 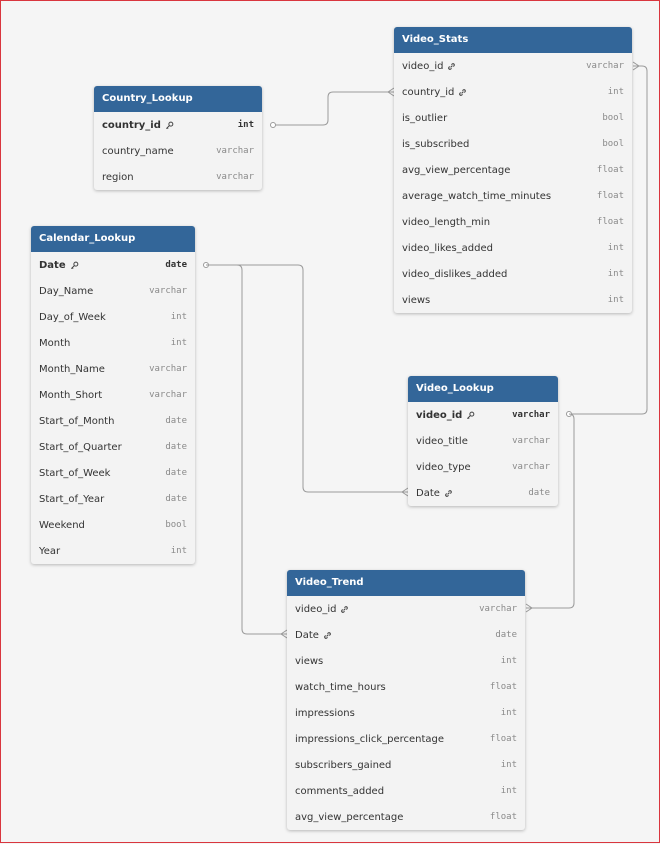 I want to click on field-row: Month_Short varchar, so click(x=113, y=395).